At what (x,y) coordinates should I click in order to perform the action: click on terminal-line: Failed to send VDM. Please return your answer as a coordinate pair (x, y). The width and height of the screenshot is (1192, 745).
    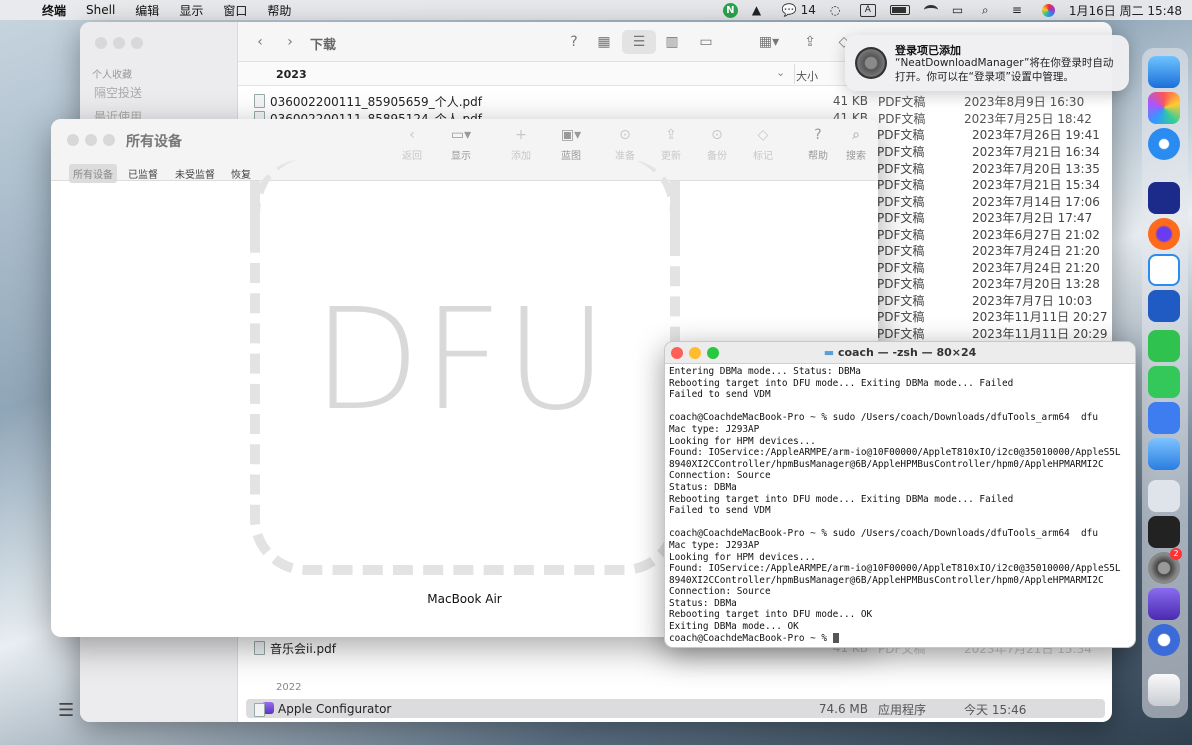
    Looking at the image, I should click on (720, 395).